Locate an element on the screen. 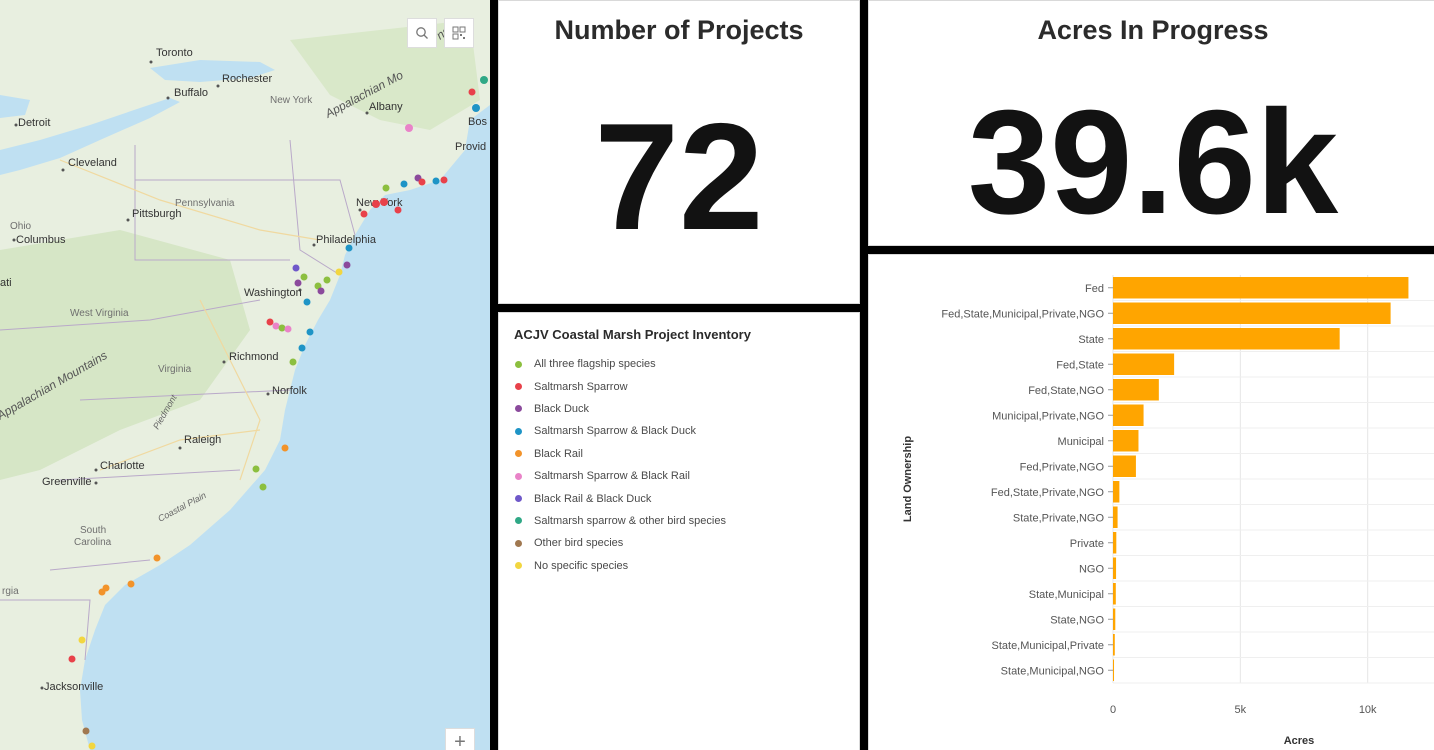  x-tick-label: 5k is located at coordinates (1241, 710).